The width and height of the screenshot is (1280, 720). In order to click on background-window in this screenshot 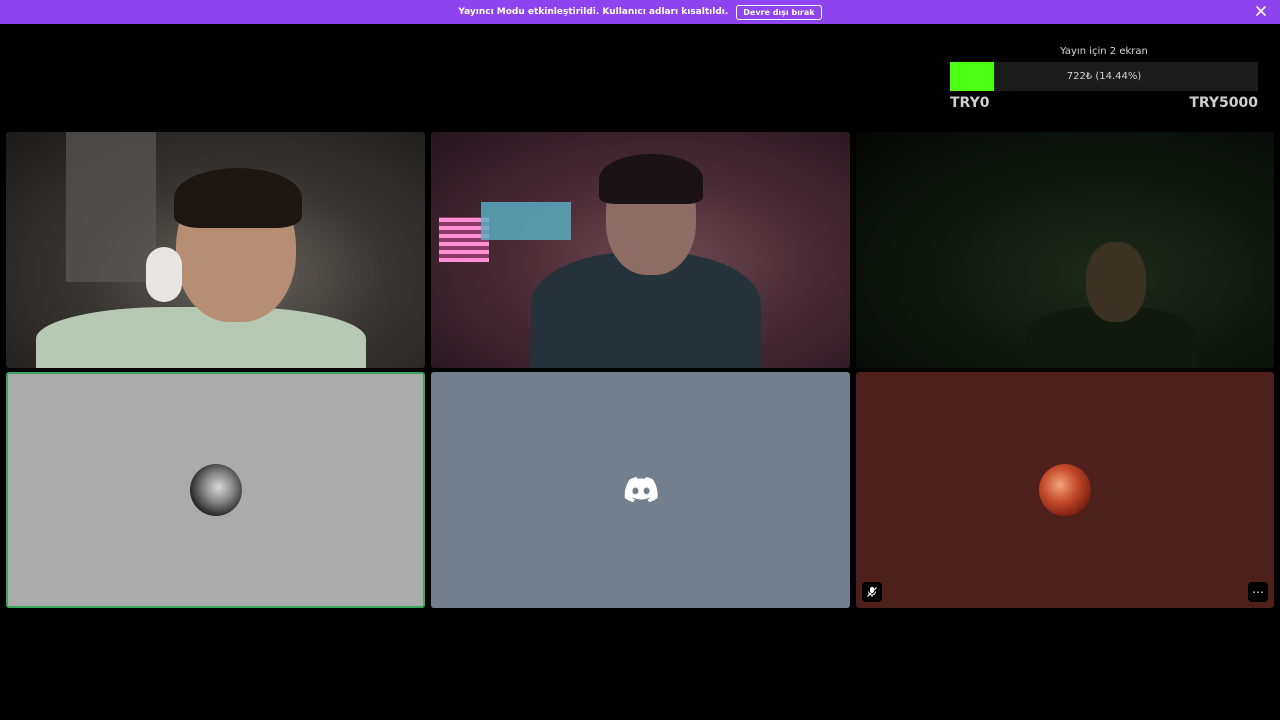, I will do `click(111, 207)`.